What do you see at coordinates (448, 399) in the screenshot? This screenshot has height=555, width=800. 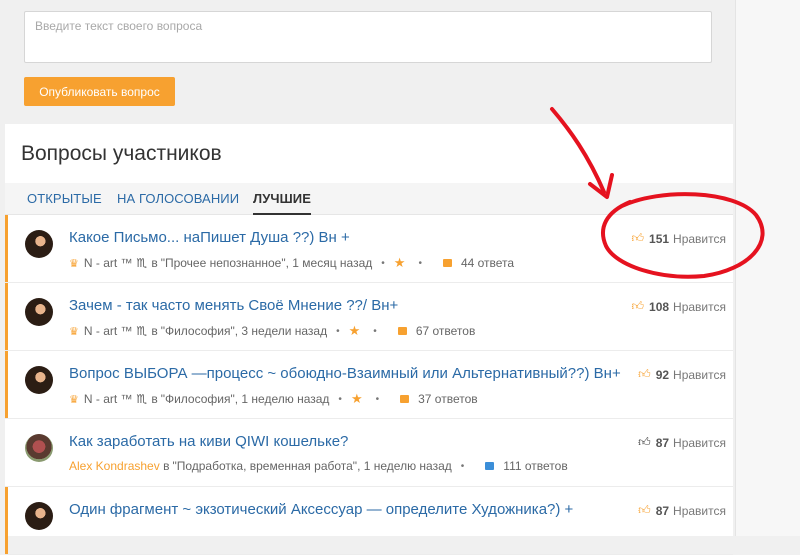 I see `answers-count: 37 ответов` at bounding box center [448, 399].